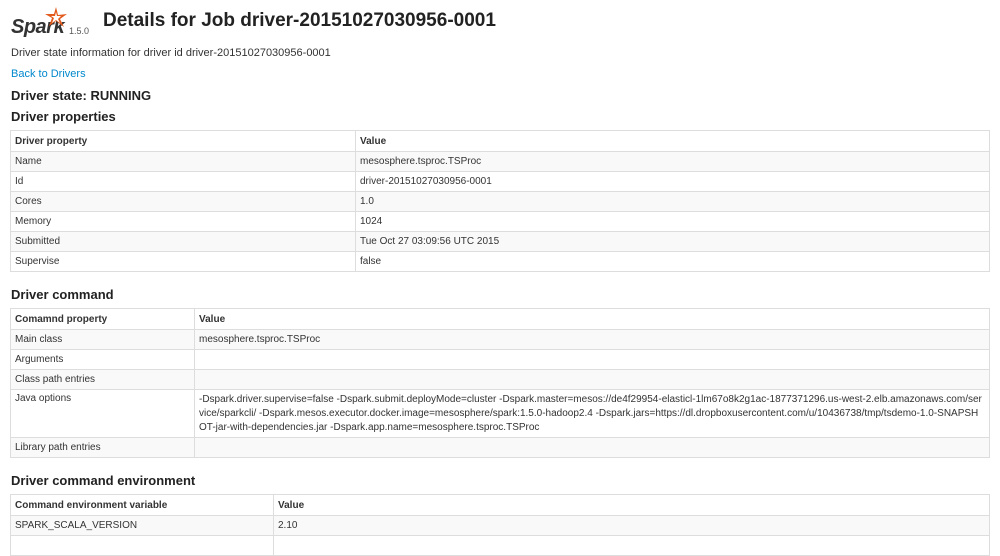  What do you see at coordinates (48, 74) in the screenshot?
I see `back-to-drivers-link: Back to Drivers` at bounding box center [48, 74].